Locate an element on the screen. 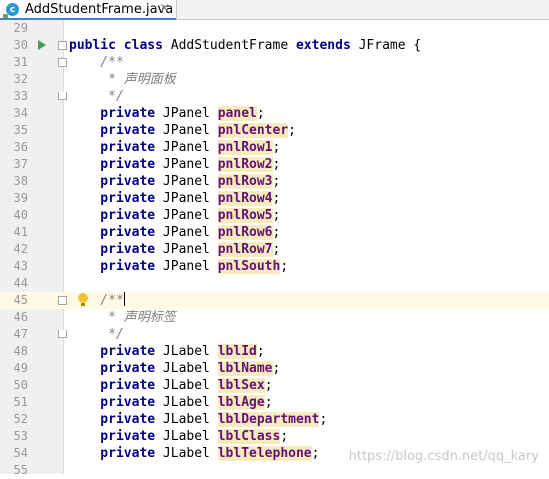  code-line: 50 private JLabel lblSex; is located at coordinates (274, 385).